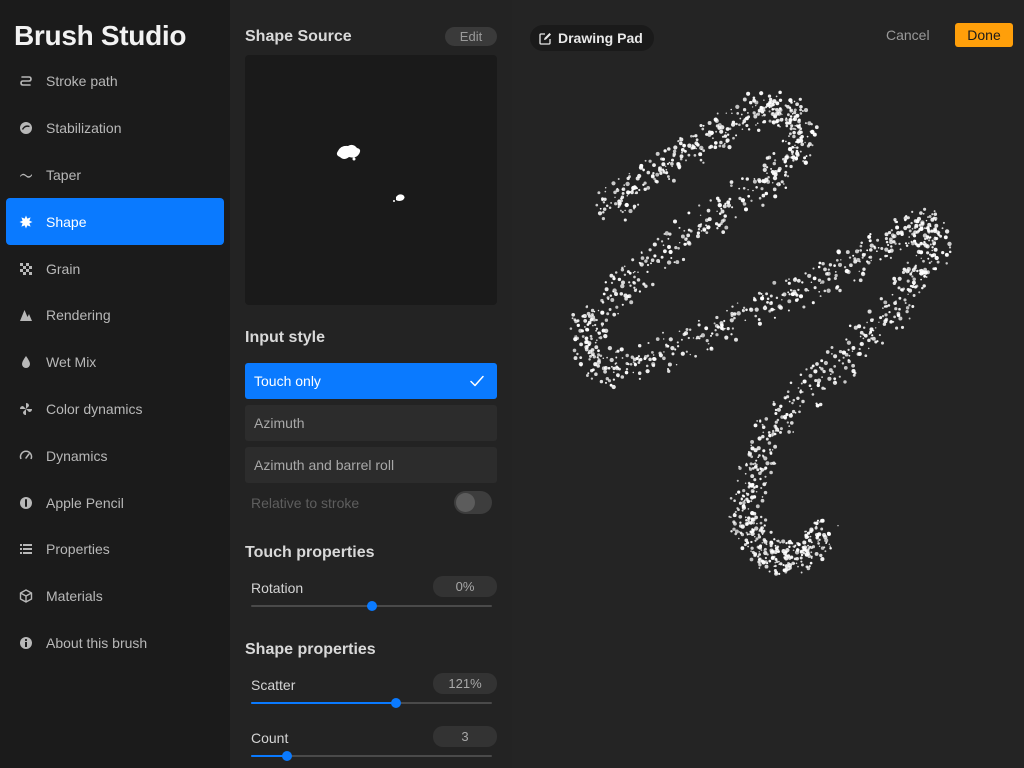 This screenshot has width=1024, height=768. What do you see at coordinates (26, 409) in the screenshot?
I see `color-dynamics-icon` at bounding box center [26, 409].